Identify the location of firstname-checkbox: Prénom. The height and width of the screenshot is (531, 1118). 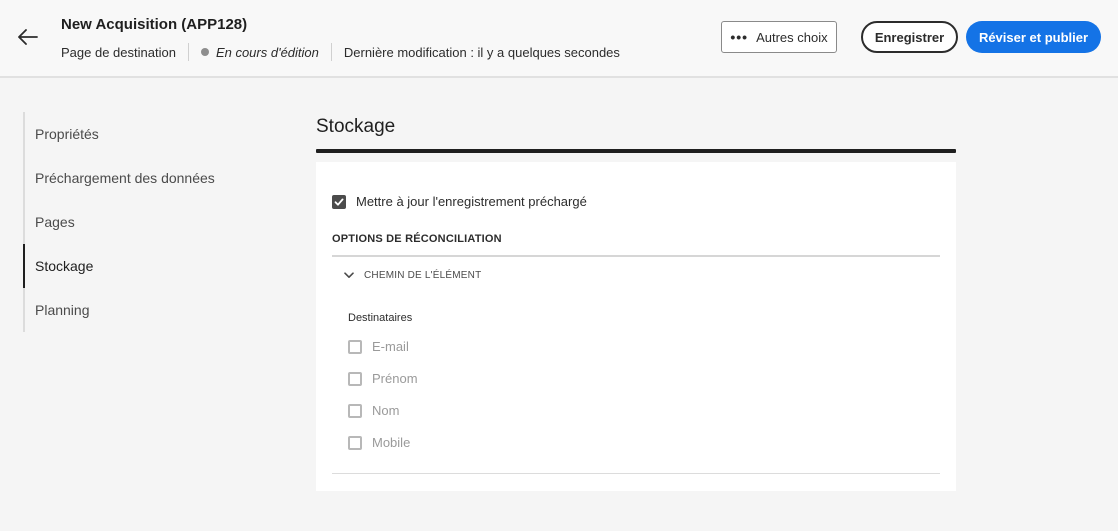
(383, 378).